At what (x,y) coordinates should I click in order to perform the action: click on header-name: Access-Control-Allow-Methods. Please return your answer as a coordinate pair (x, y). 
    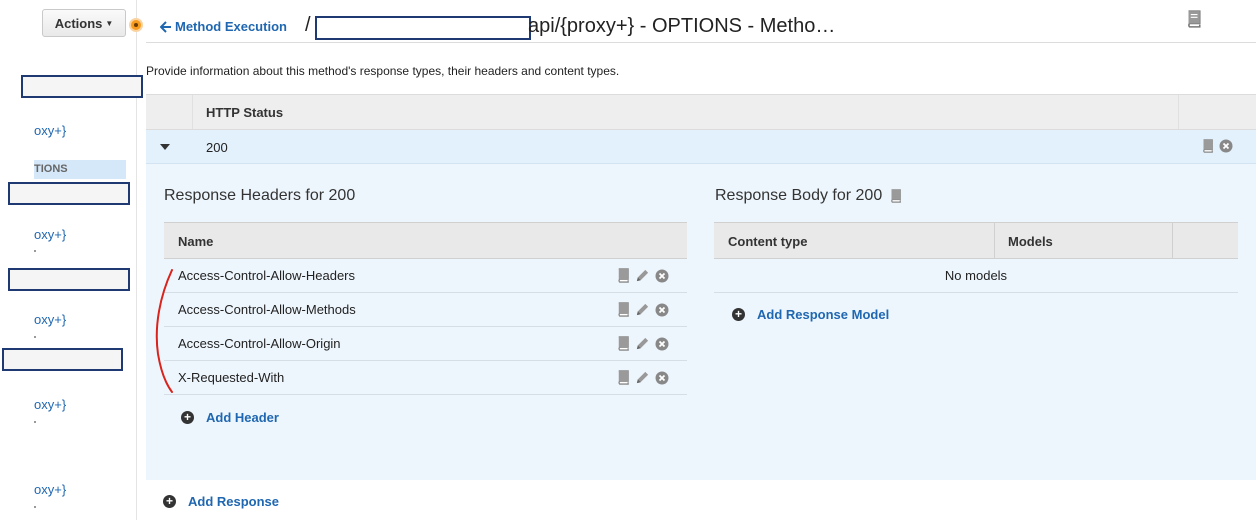
    Looking at the image, I should click on (267, 309).